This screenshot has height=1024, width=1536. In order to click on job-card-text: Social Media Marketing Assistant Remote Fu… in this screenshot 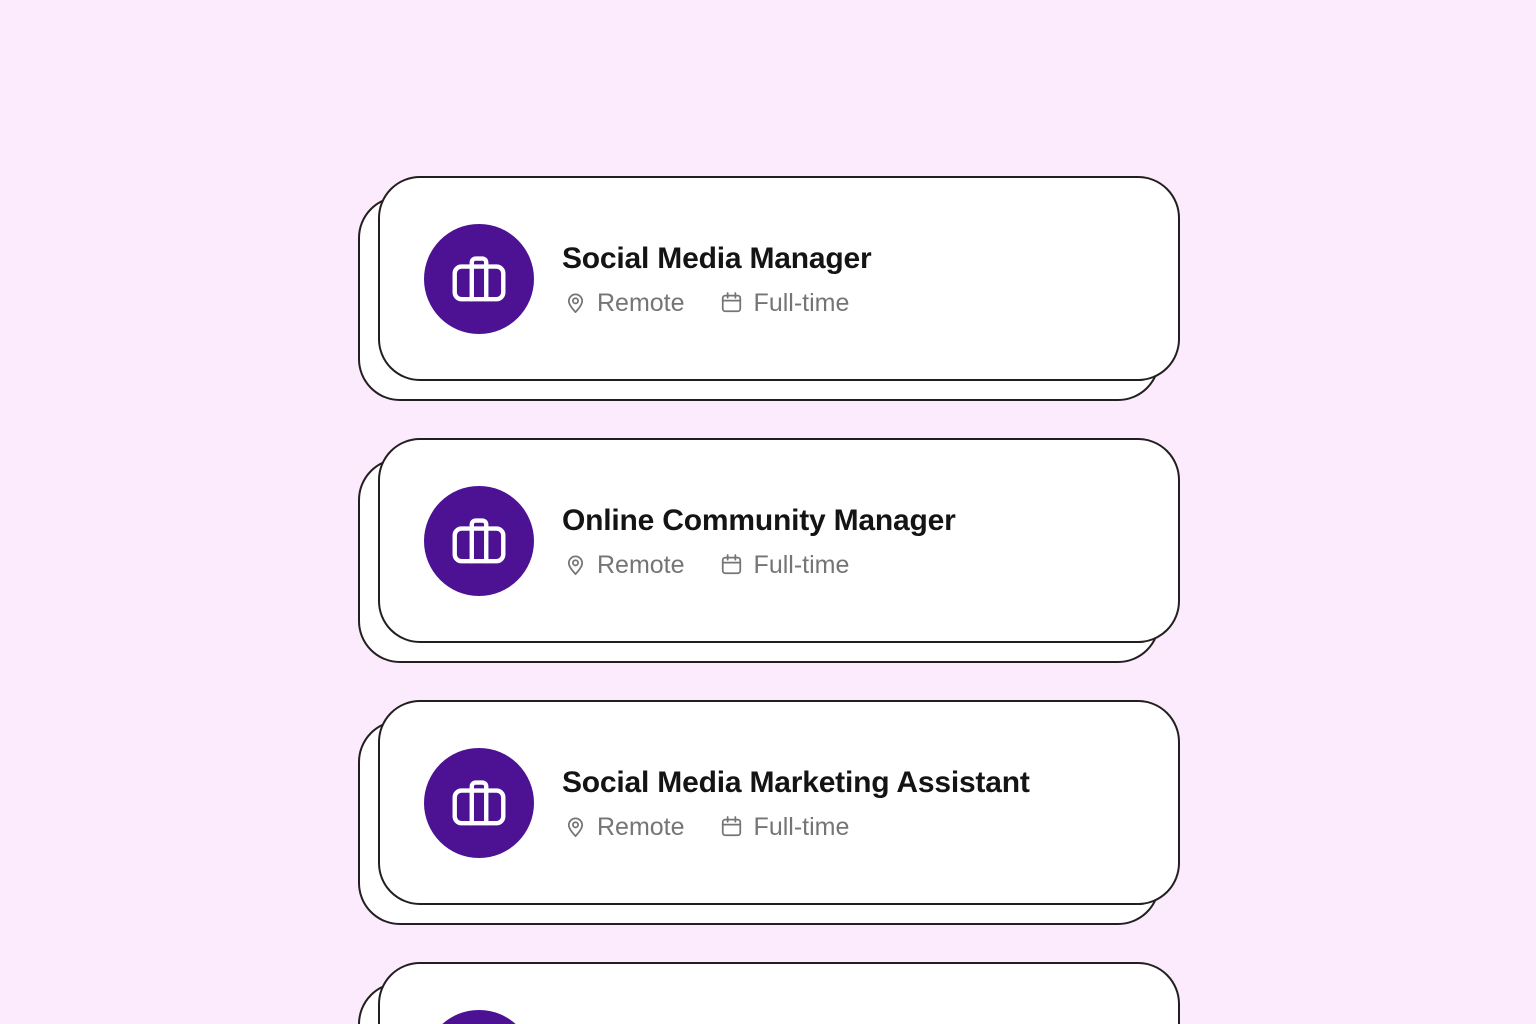, I will do `click(796, 802)`.